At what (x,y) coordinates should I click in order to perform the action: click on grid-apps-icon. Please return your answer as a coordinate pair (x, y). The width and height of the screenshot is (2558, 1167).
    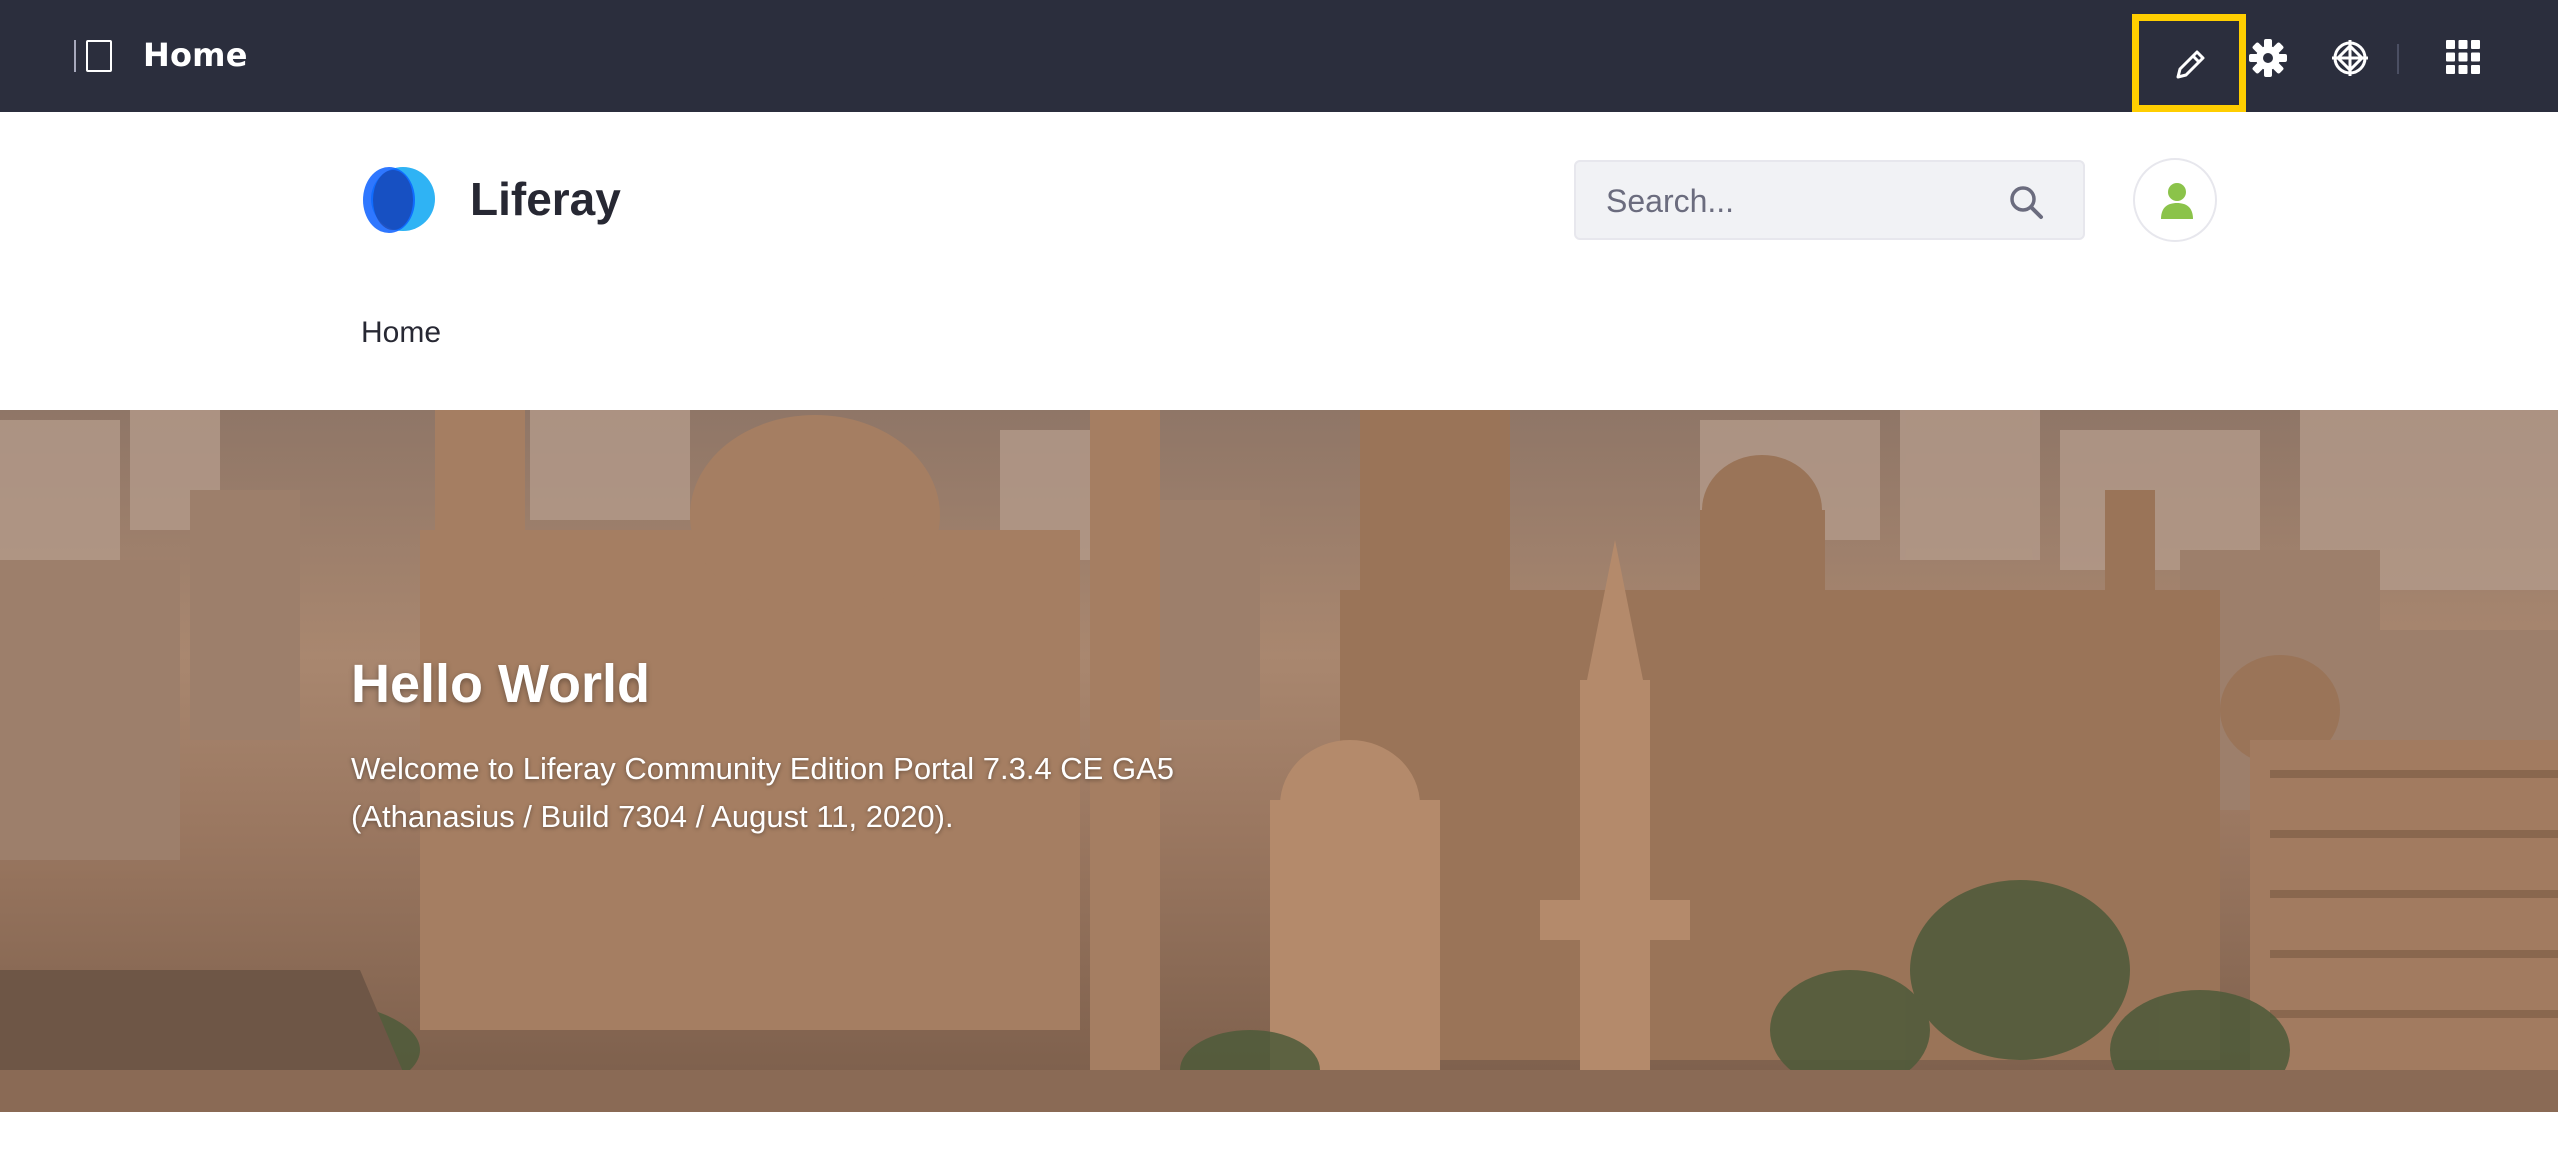
    Looking at the image, I should click on (2463, 57).